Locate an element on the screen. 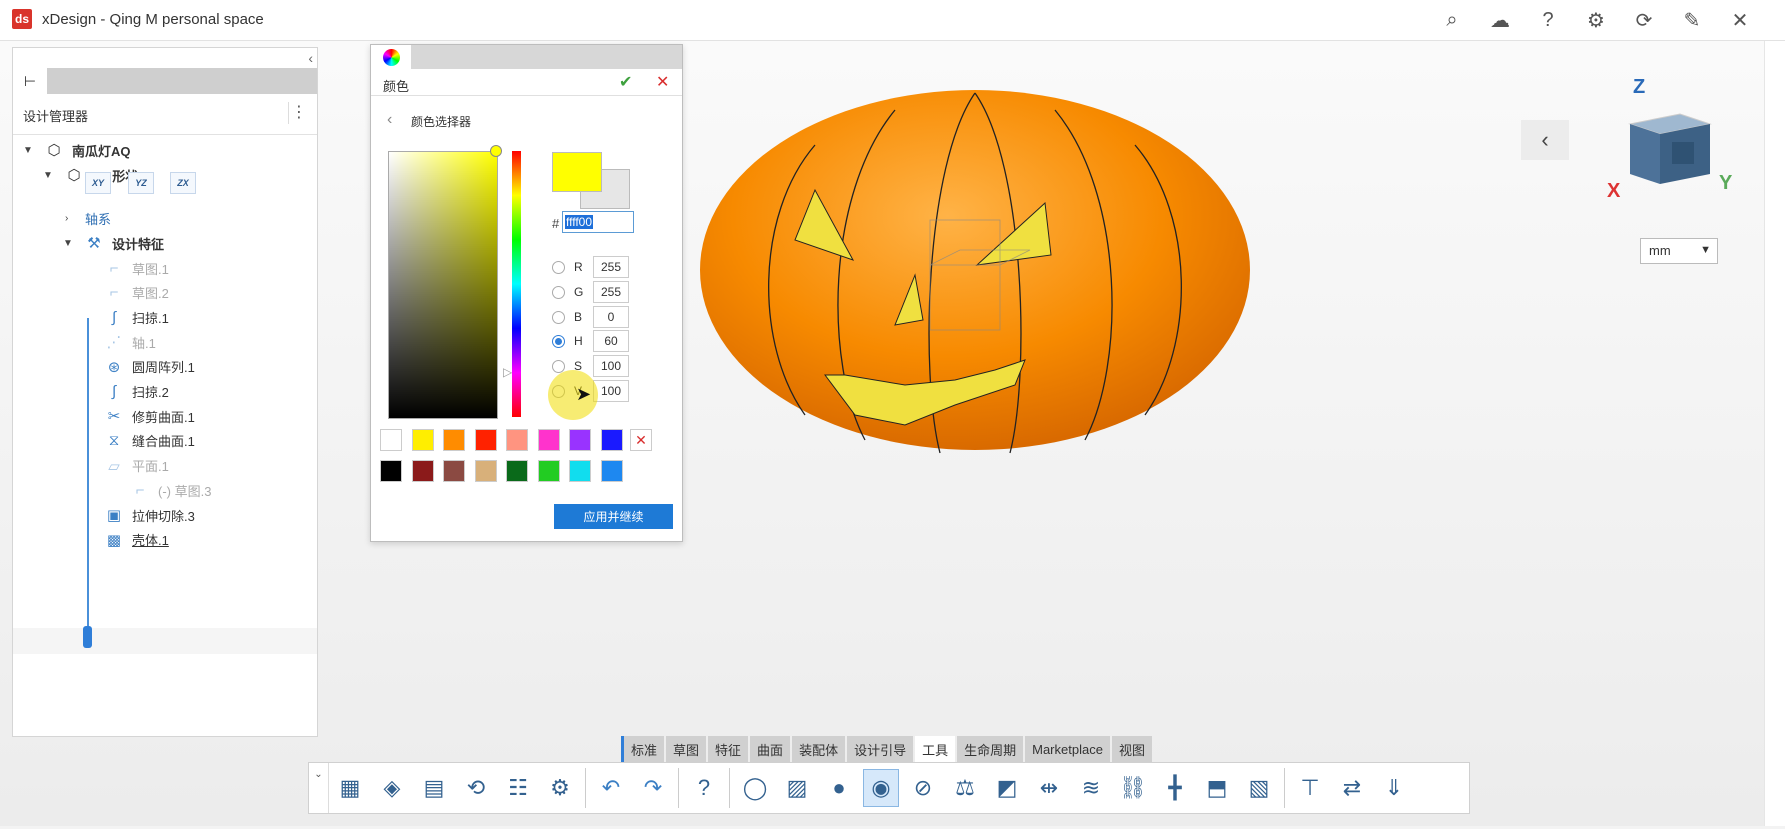 The width and height of the screenshot is (1785, 829). feature-item: ✂ 修剪曲面.1 is located at coordinates (149, 416).